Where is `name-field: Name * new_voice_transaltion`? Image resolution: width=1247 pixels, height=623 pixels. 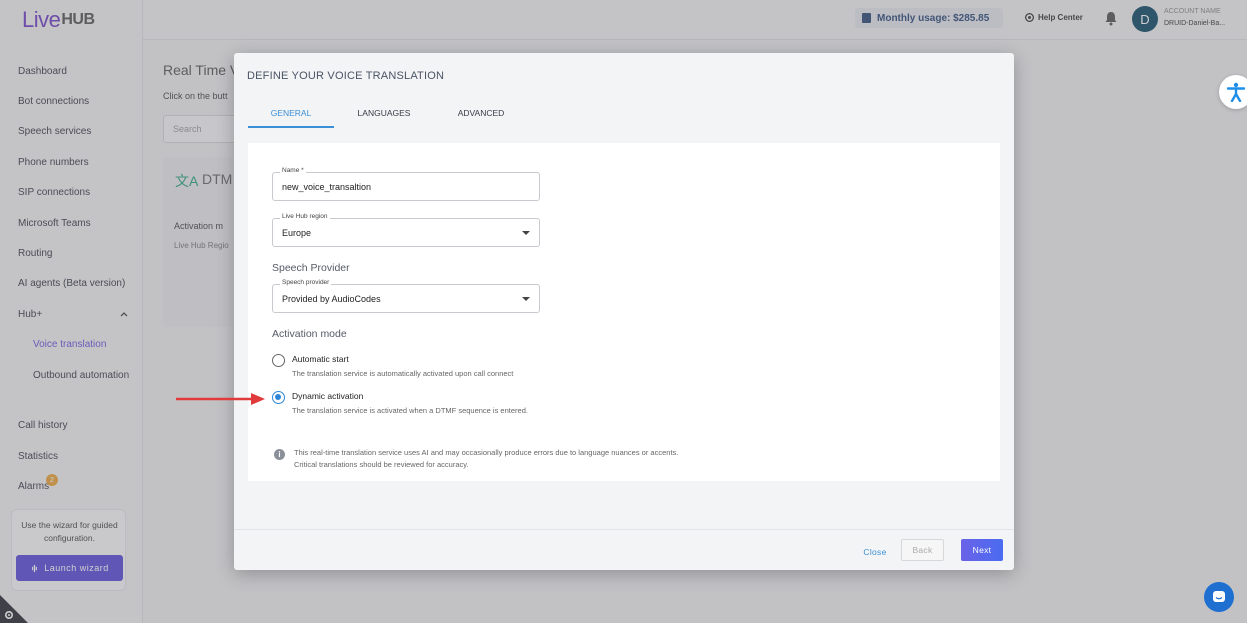 name-field: Name * new_voice_transaltion is located at coordinates (406, 184).